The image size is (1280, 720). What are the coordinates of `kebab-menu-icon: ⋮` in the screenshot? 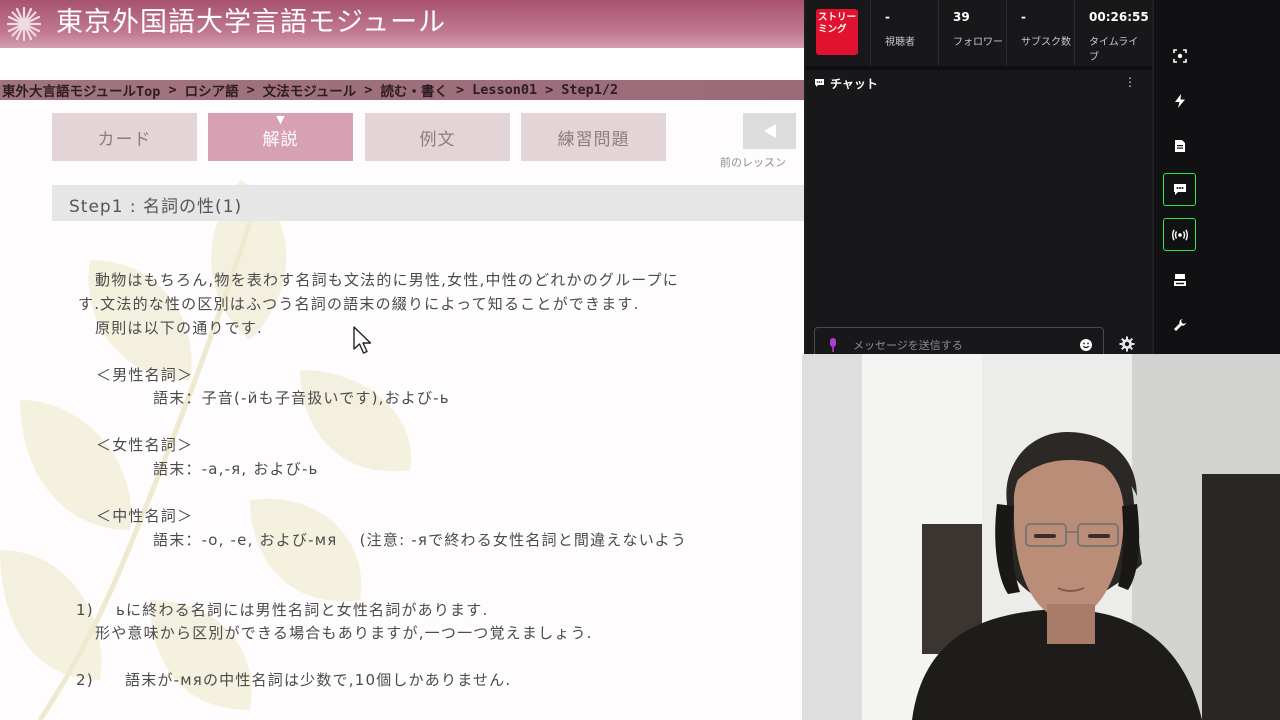 It's located at (1130, 83).